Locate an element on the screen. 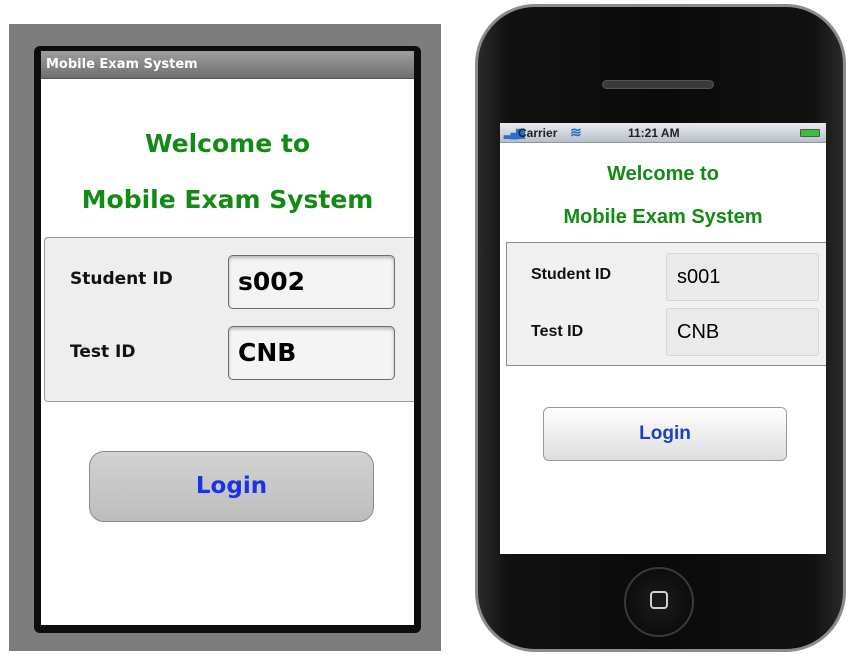 This screenshot has width=847, height=655. home-button is located at coordinates (659, 602).